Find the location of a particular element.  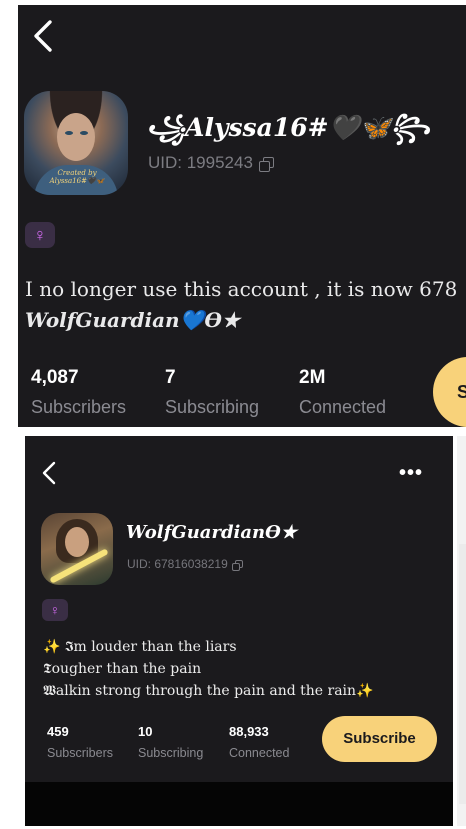

username: ꧁Alyssa16#🖤🦋꧂ is located at coordinates (288, 127).